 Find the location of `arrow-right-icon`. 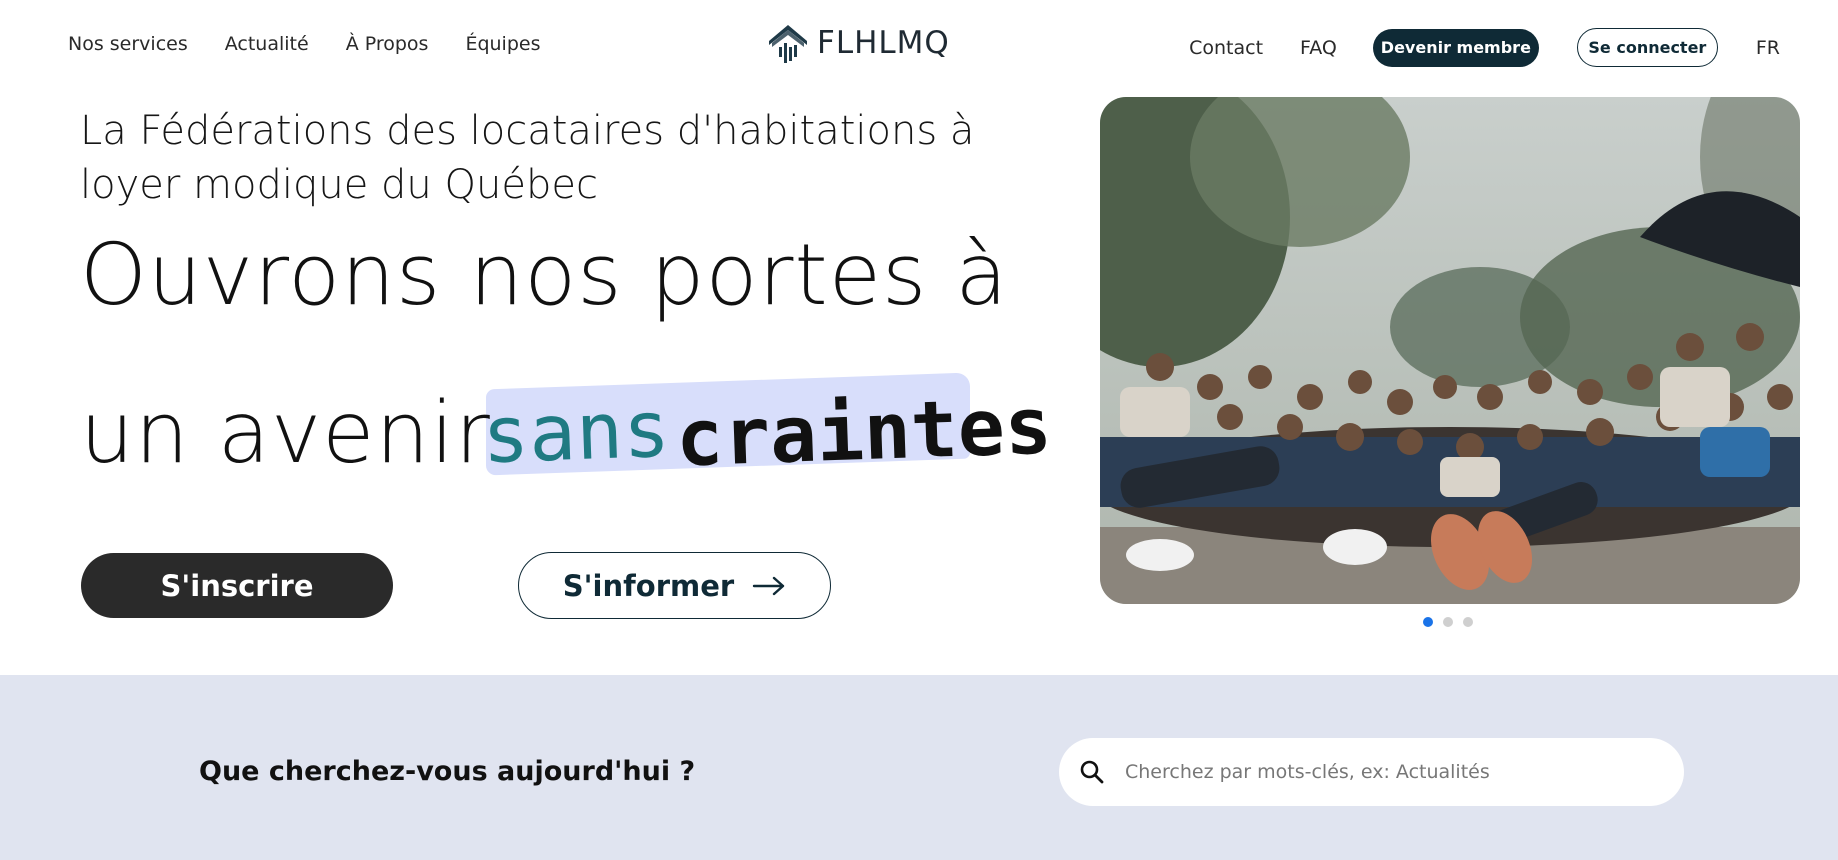

arrow-right-icon is located at coordinates (768, 585).